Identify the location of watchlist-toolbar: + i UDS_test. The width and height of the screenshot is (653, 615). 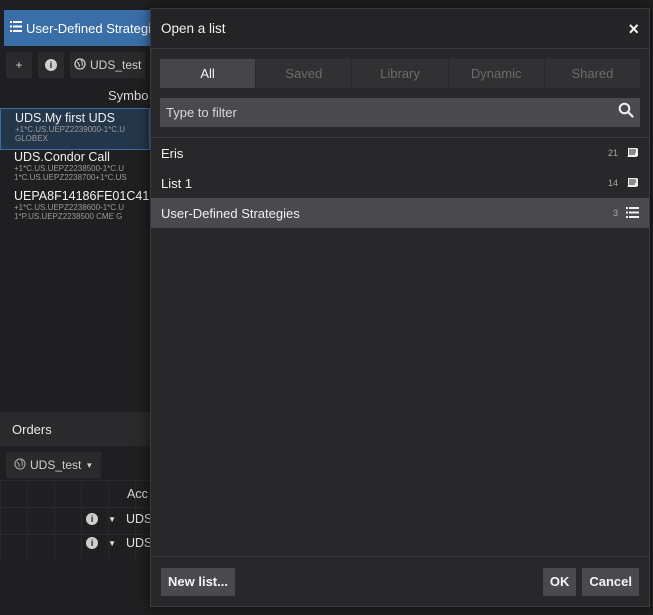
(75, 65).